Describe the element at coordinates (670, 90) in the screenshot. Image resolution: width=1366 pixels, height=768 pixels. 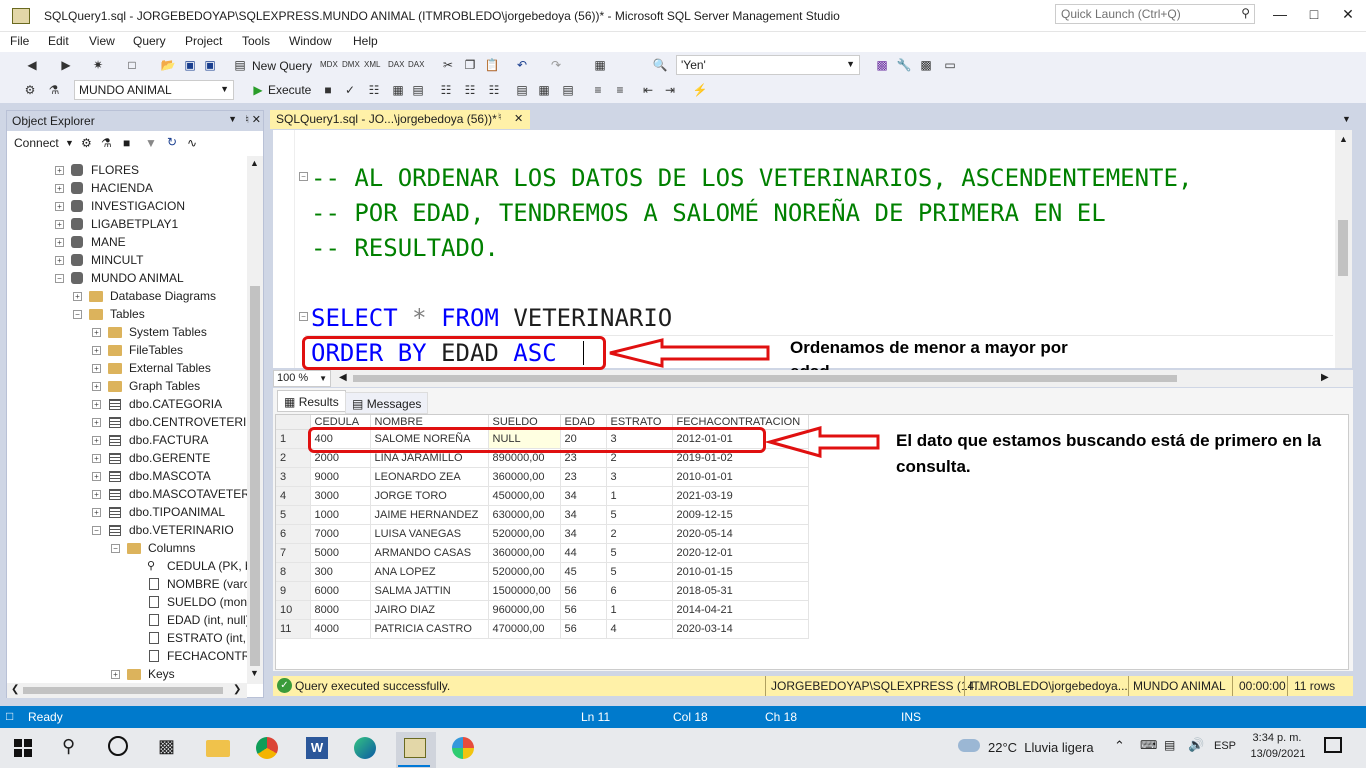
I see `increase-indent-icon: ⇥` at that location.